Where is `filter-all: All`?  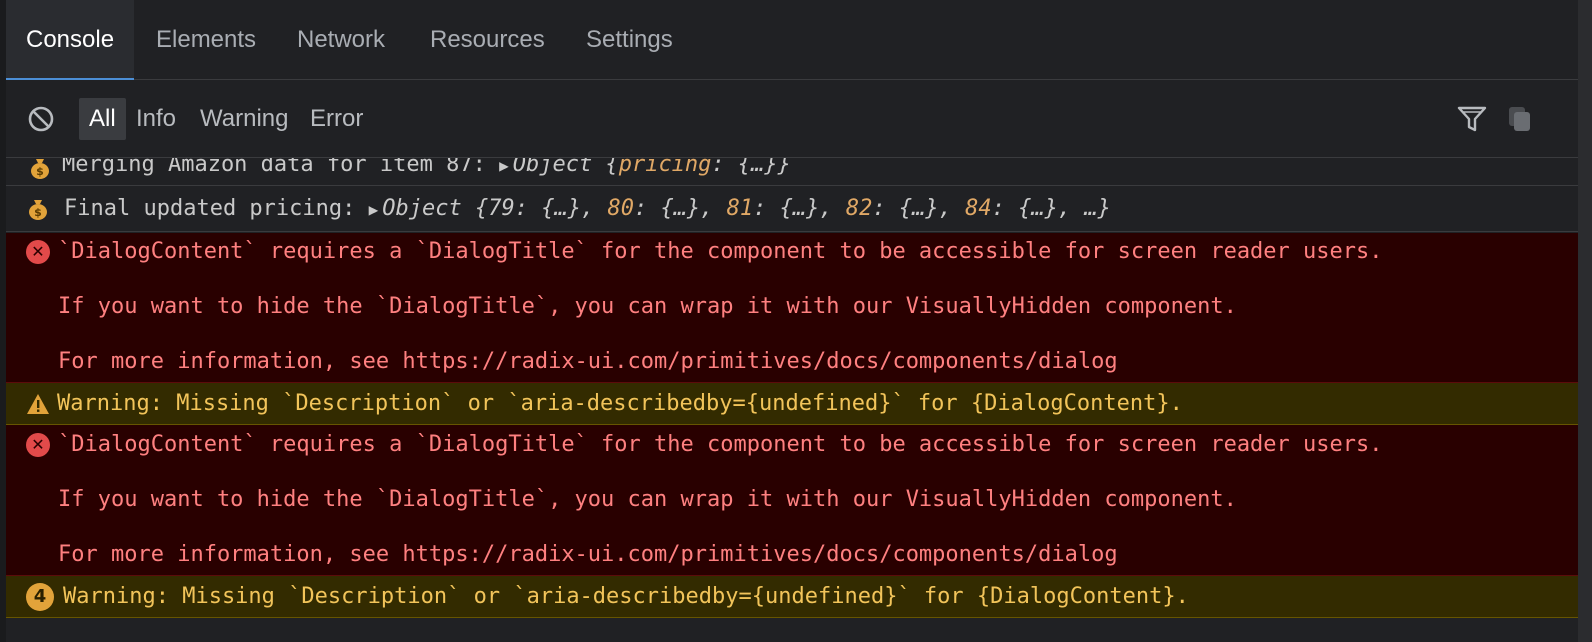
filter-all: All is located at coordinates (102, 119).